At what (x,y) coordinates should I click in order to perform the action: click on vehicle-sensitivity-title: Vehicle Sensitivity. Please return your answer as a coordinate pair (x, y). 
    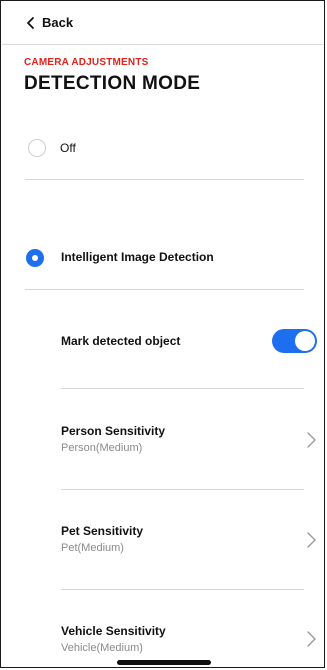
    Looking at the image, I should click on (113, 631).